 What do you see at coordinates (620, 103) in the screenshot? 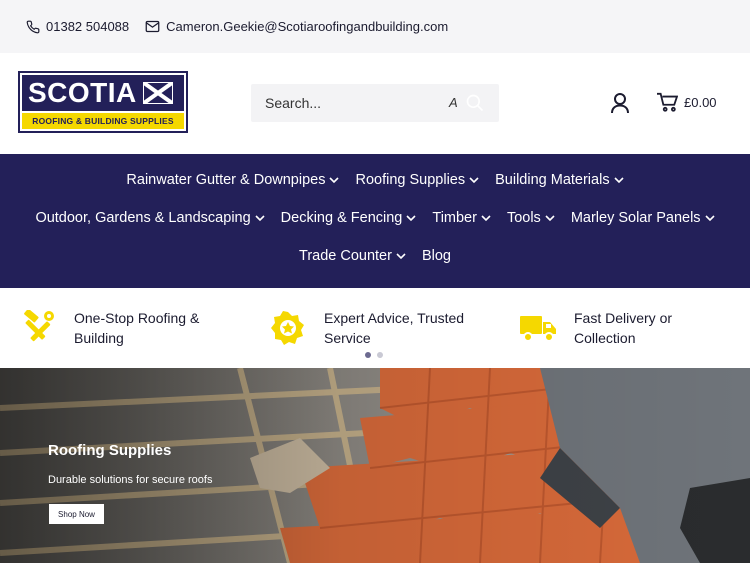
I see `account-icon` at bounding box center [620, 103].